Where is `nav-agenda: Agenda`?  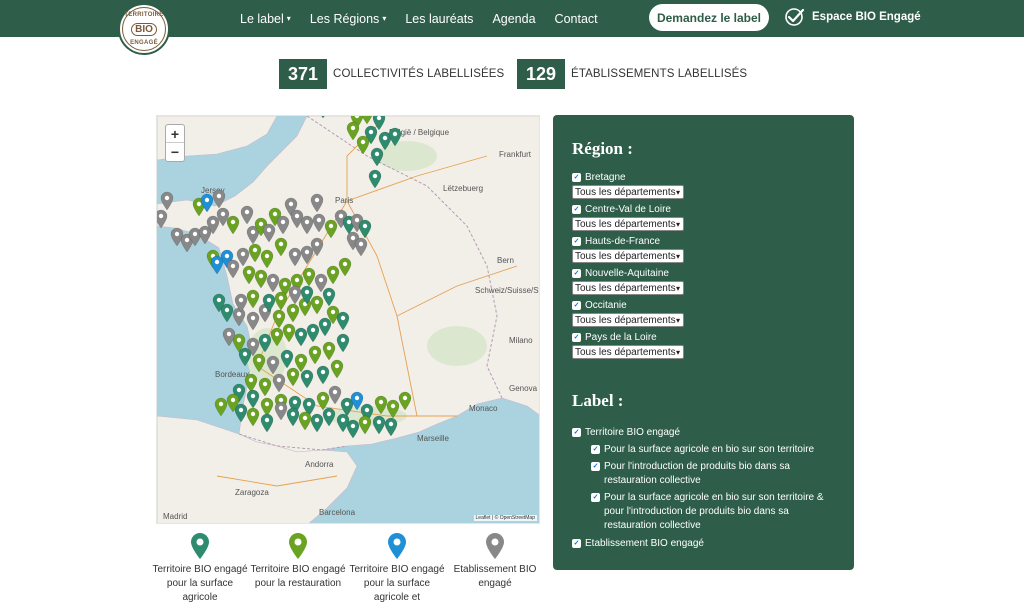 nav-agenda: Agenda is located at coordinates (513, 19).